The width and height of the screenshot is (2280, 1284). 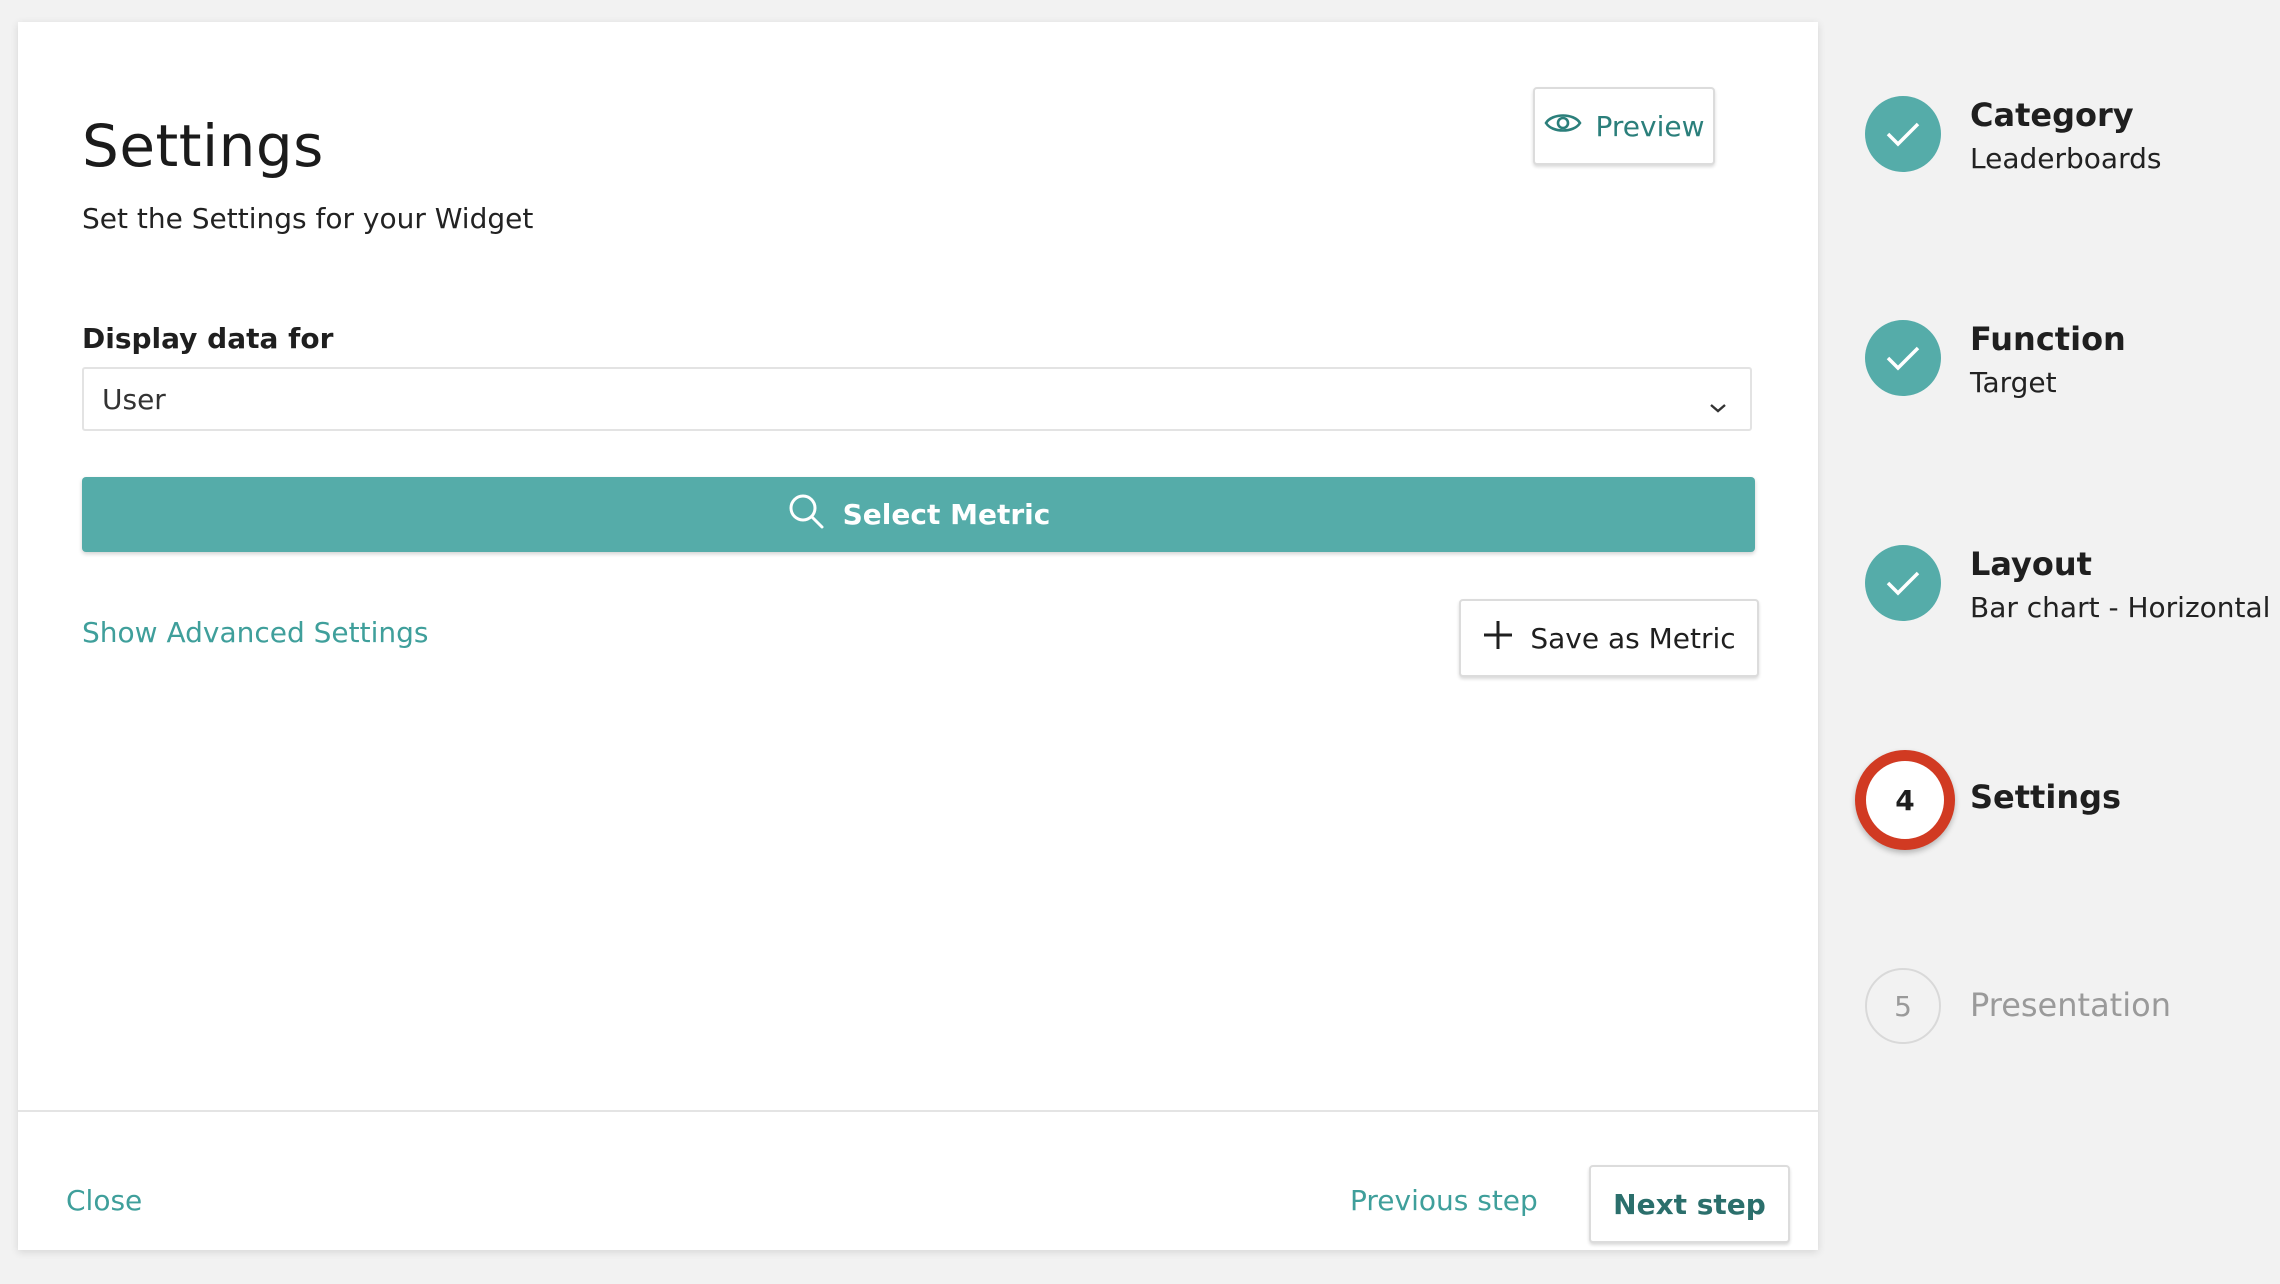 What do you see at coordinates (2066, 158) in the screenshot?
I see `step-subtitle: Leaderboards` at bounding box center [2066, 158].